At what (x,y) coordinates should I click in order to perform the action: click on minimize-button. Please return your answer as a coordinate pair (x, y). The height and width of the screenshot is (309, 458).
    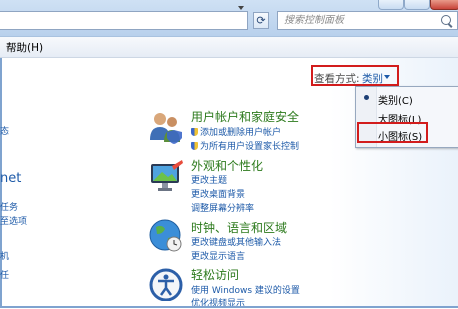
    Looking at the image, I should click on (391, 5).